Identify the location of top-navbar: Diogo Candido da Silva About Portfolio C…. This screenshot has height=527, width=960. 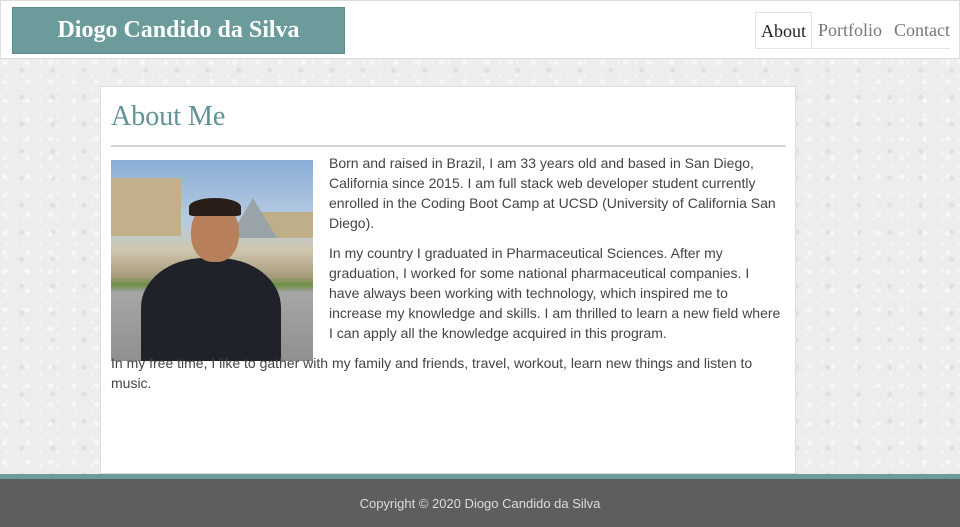
(480, 29).